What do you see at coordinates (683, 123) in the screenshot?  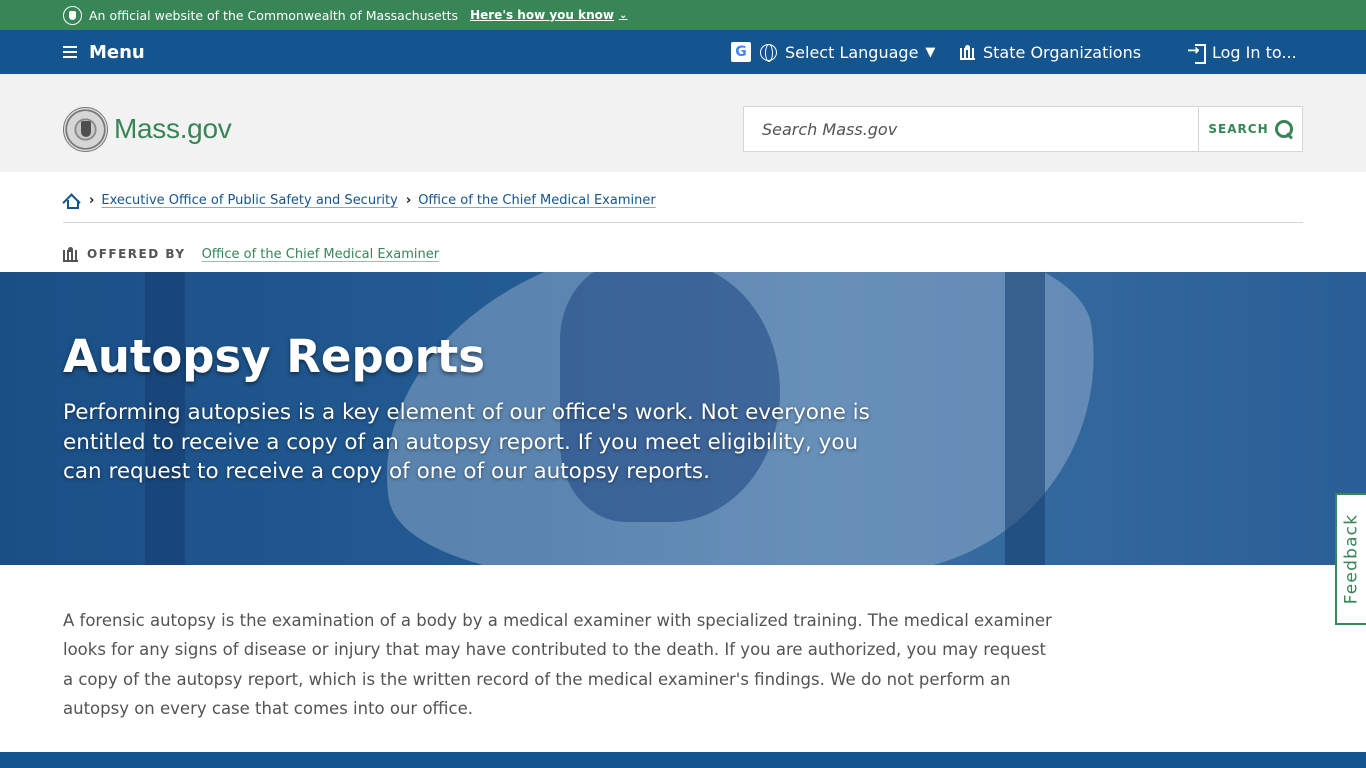 I see `site-header: Mass.gov SEARCH` at bounding box center [683, 123].